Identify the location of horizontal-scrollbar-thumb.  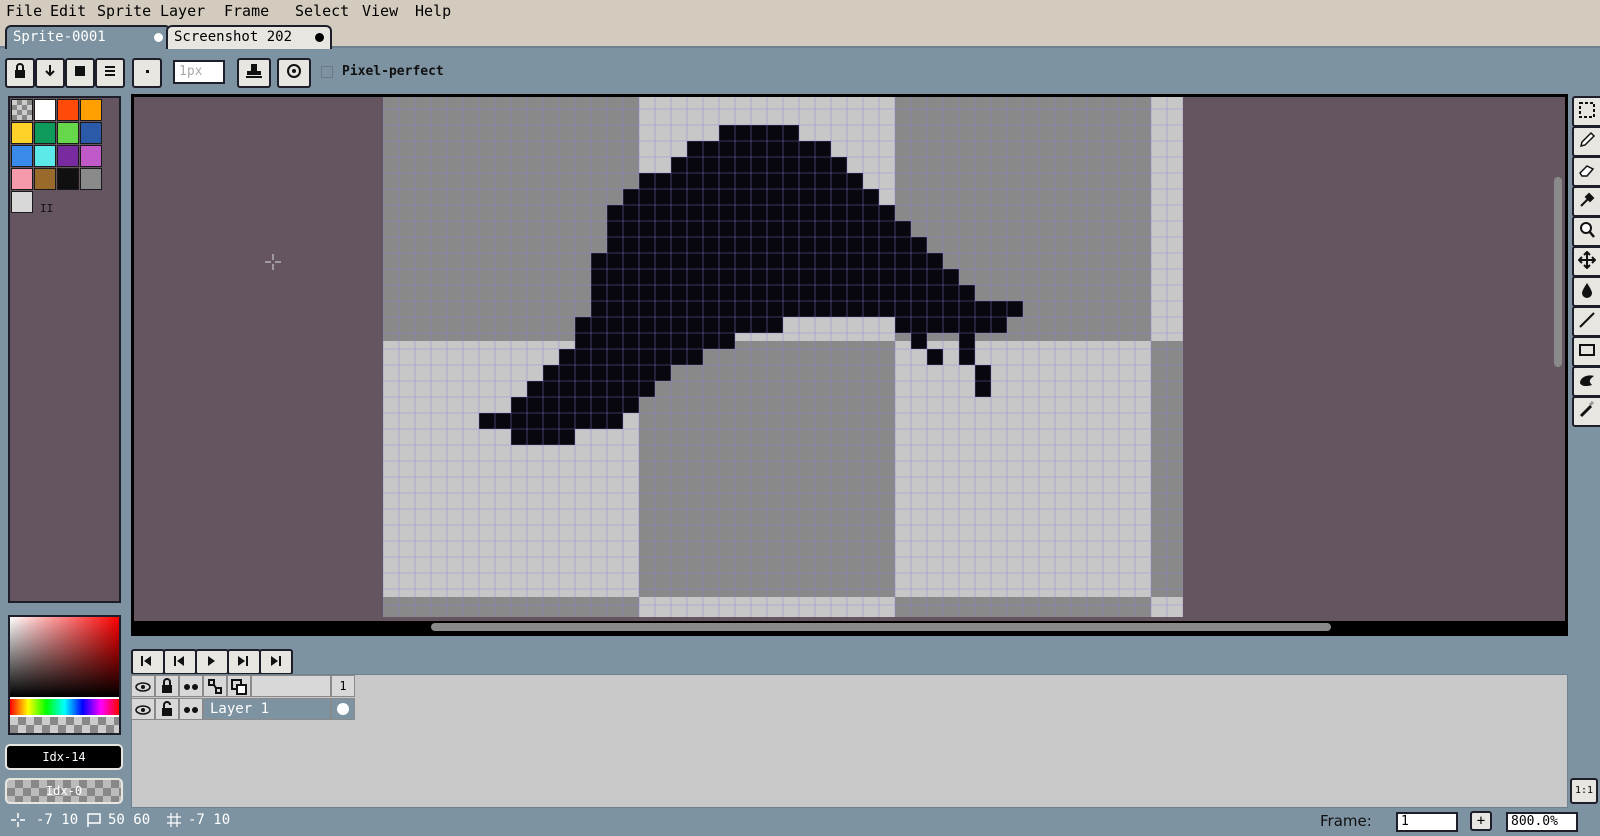
(881, 627).